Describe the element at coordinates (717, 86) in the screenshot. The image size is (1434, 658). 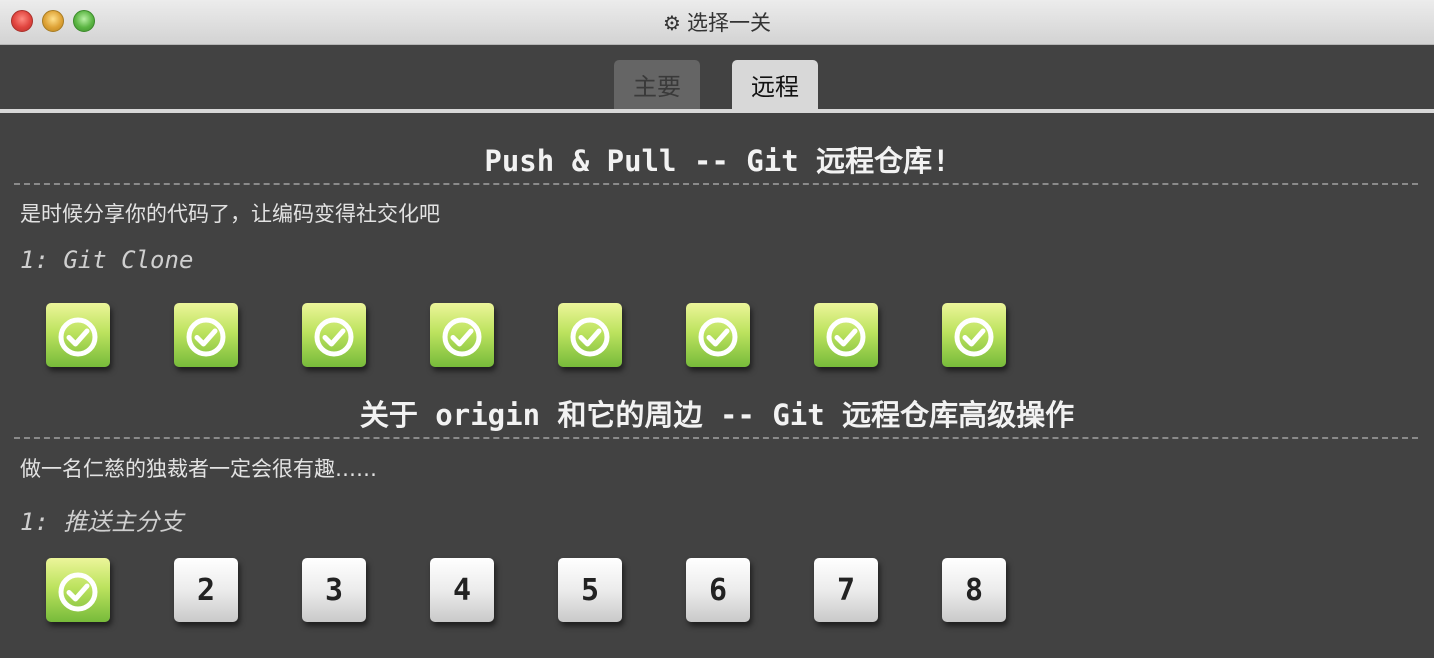
I see `tab-bar: 主要 远程` at that location.